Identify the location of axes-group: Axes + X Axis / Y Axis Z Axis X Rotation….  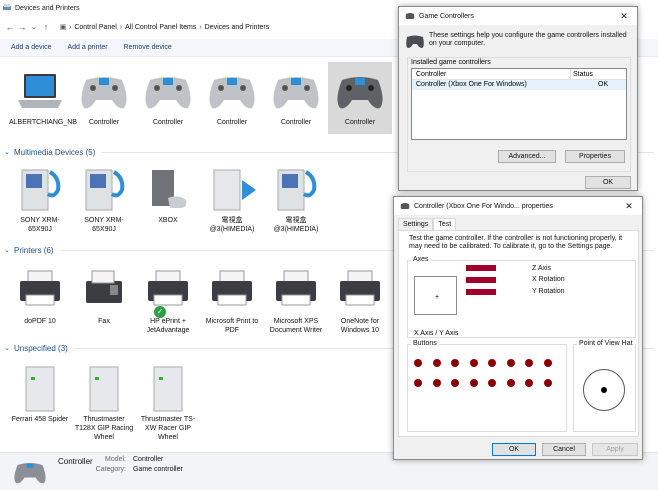
(521, 297).